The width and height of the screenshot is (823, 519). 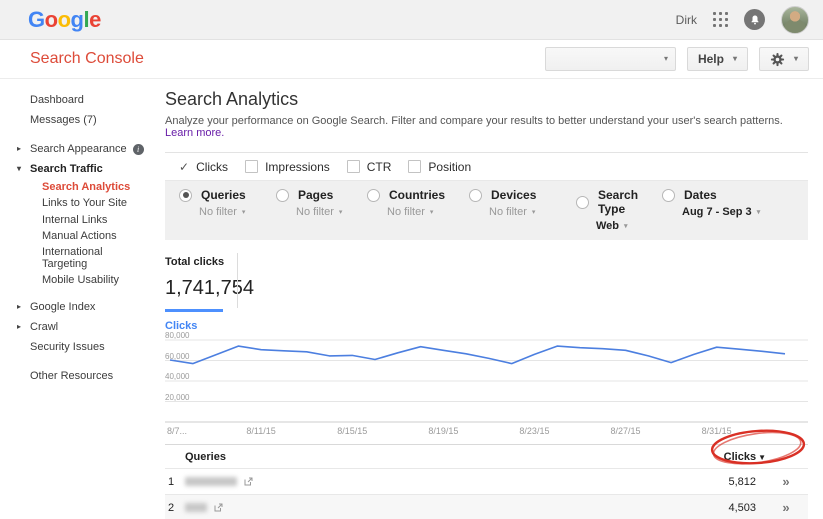 I want to click on queries-table-header: Queries Clicks ▼, so click(x=486, y=456).